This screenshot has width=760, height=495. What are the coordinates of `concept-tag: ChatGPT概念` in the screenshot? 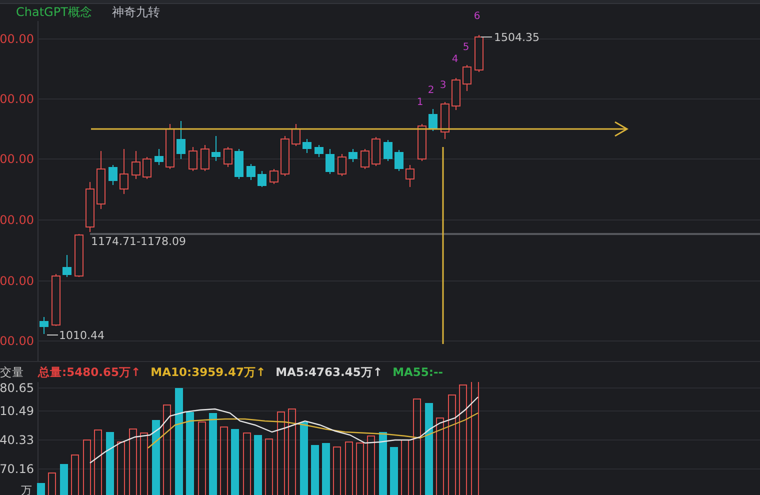 It's located at (54, 13).